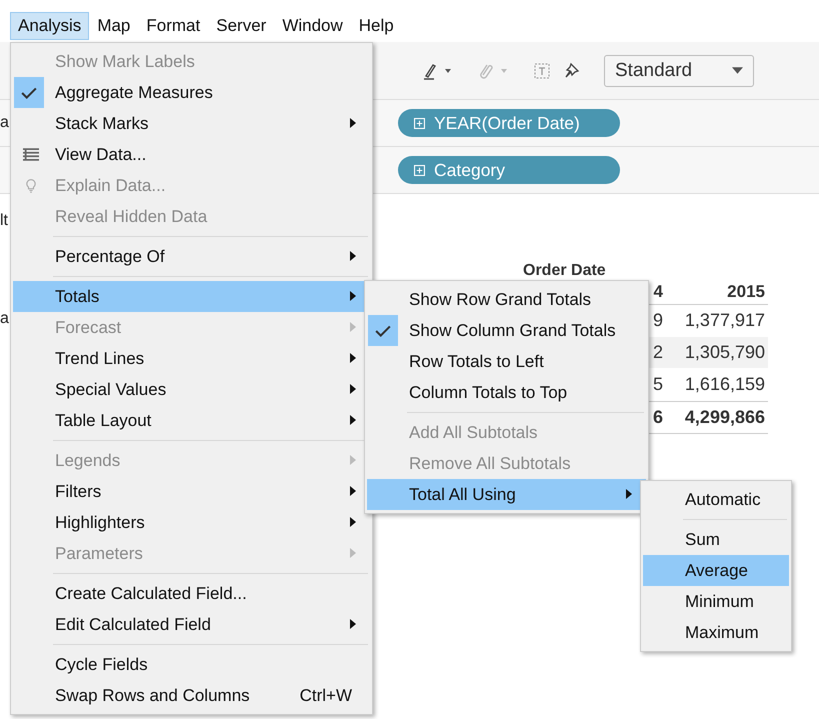 Image resolution: width=819 pixels, height=719 pixels. I want to click on table-cell: 9, so click(657, 320).